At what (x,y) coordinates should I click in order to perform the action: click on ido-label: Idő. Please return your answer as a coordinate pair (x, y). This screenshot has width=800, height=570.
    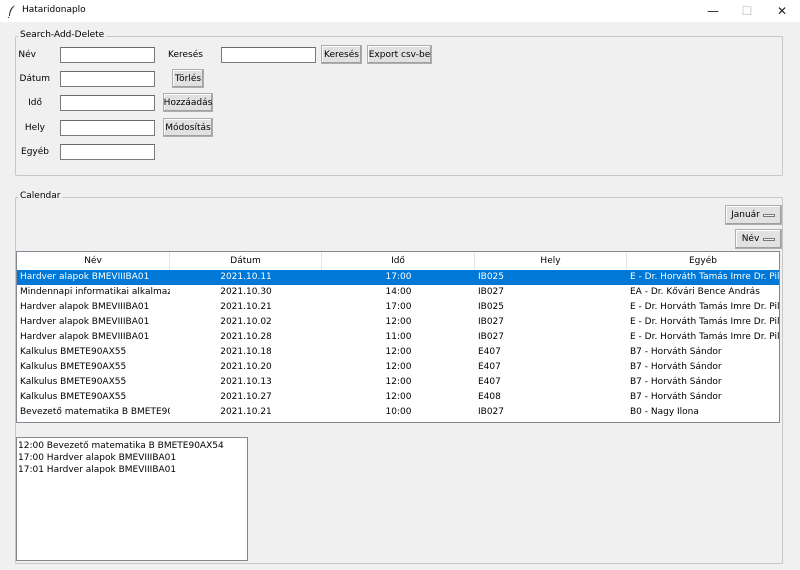
    Looking at the image, I should click on (35, 103).